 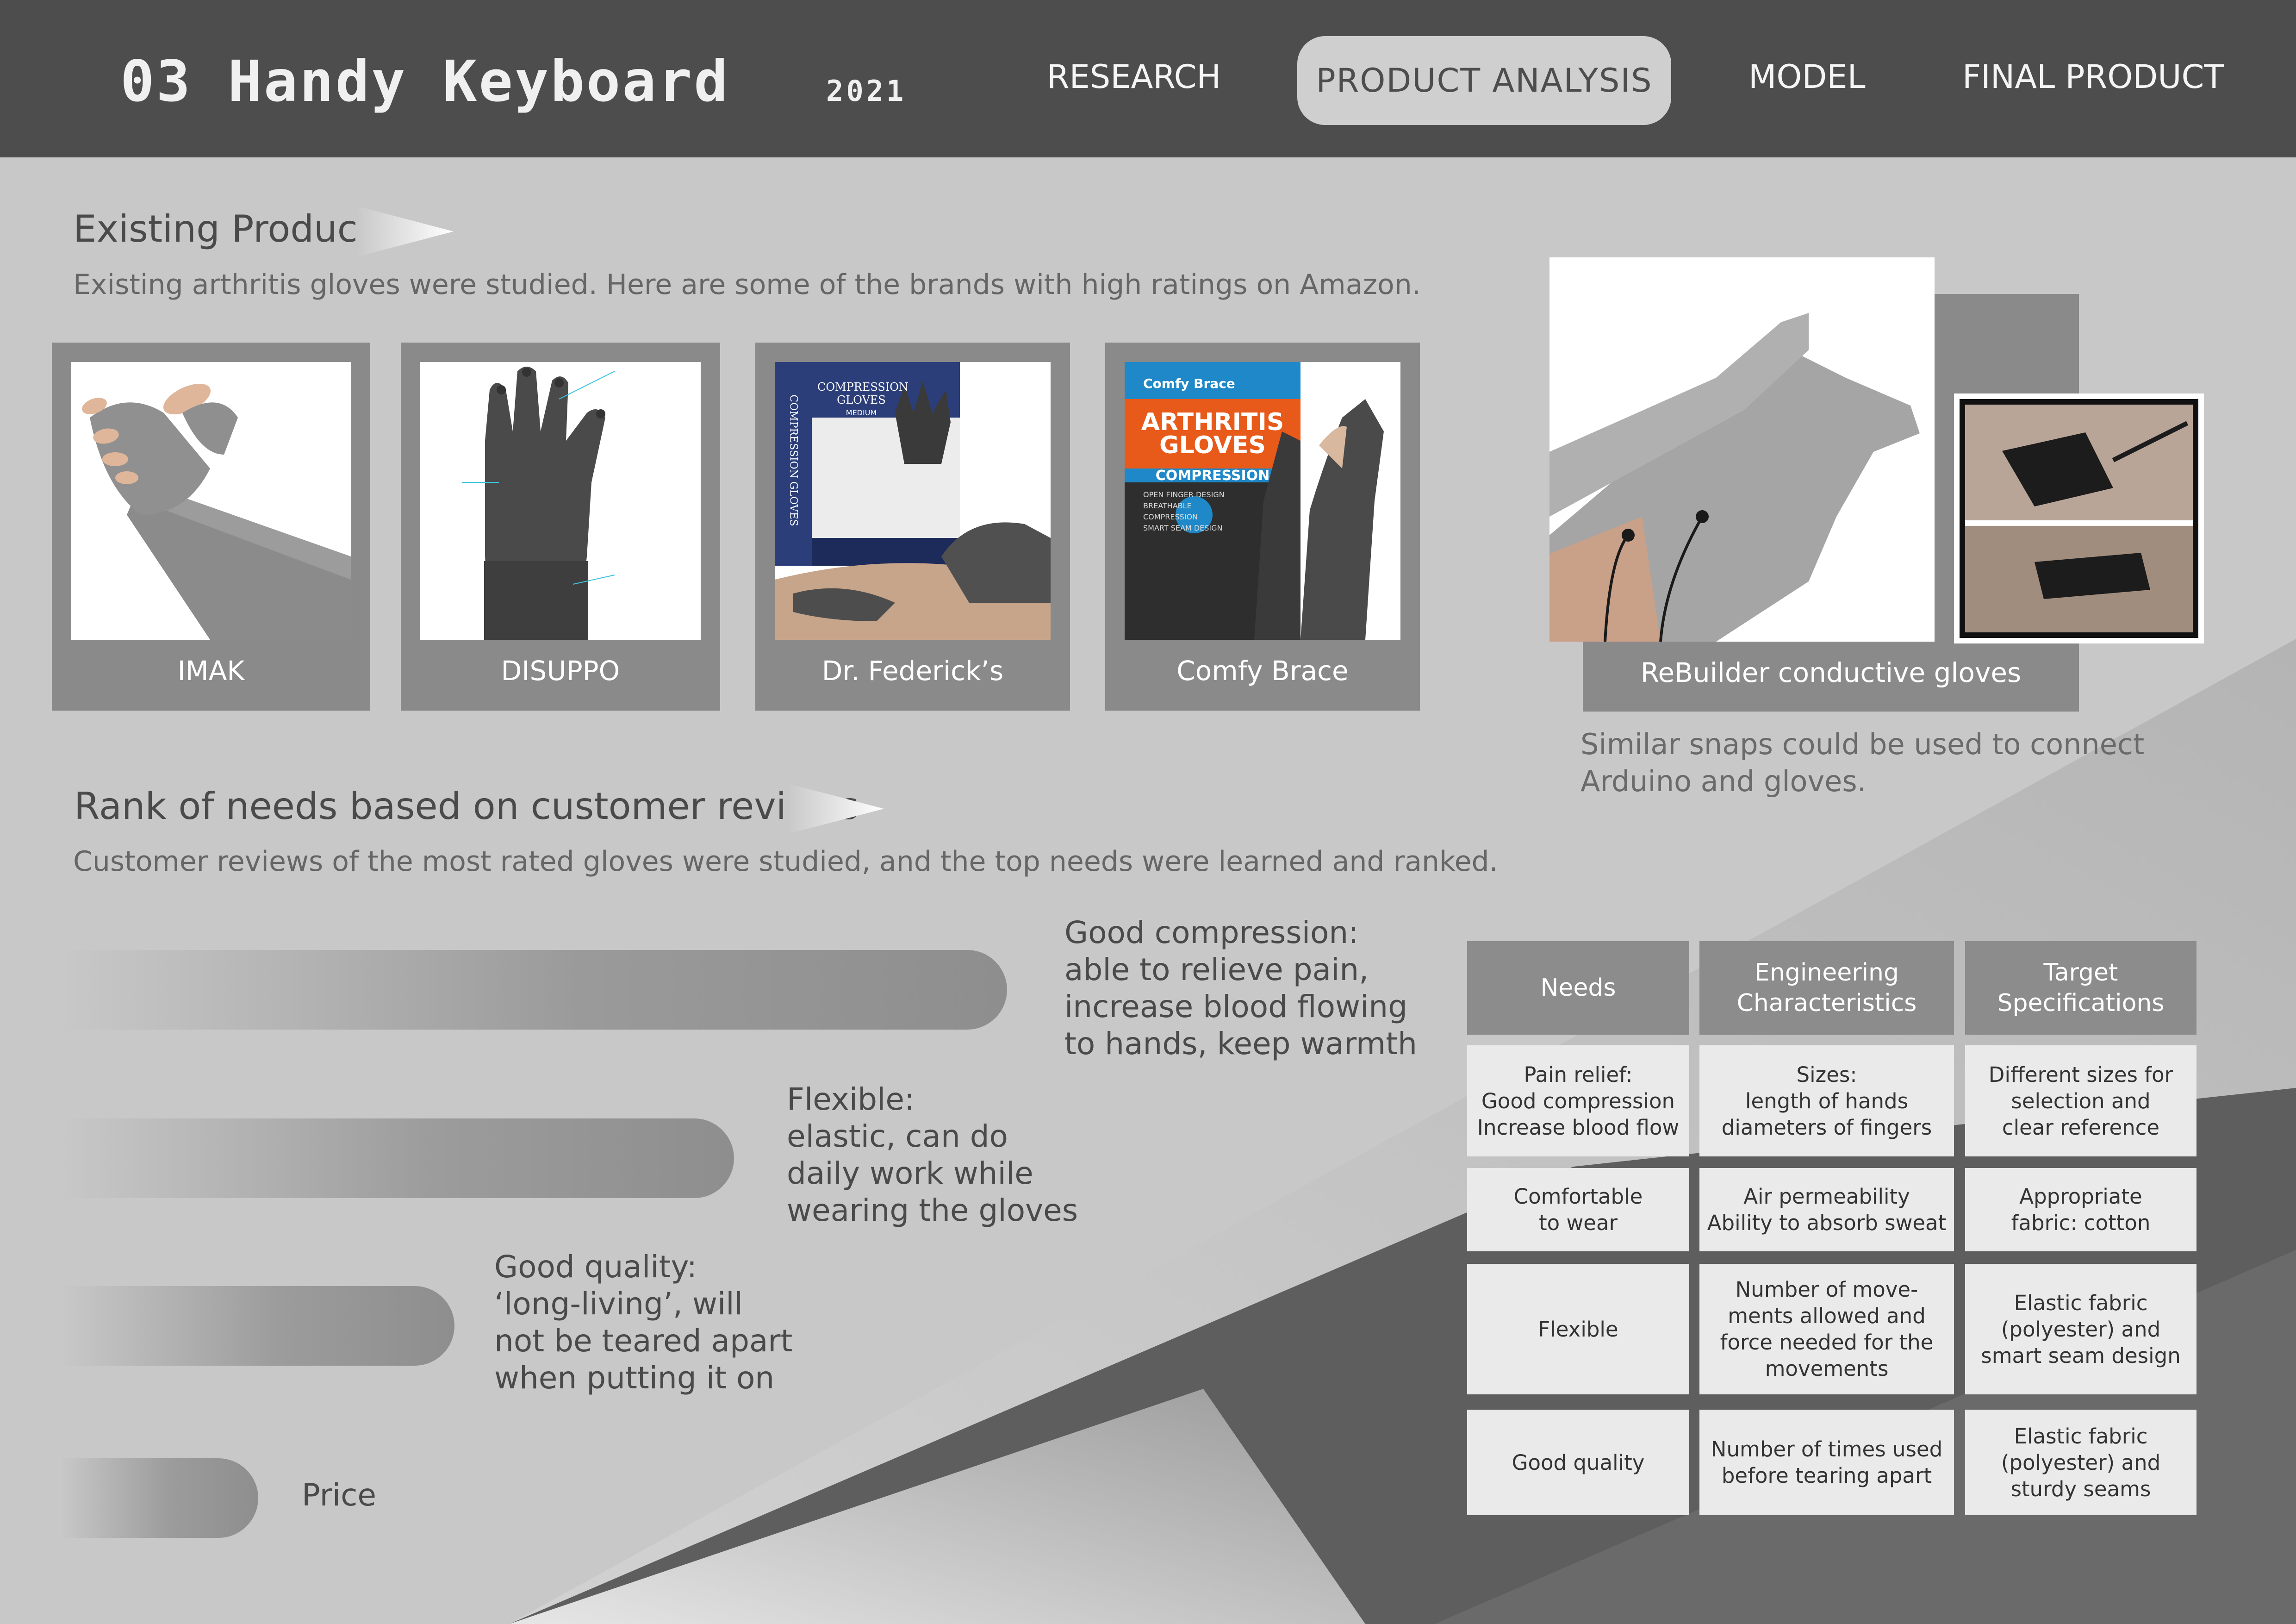 What do you see at coordinates (1211, 932) in the screenshot?
I see `need-line: Good compression:` at bounding box center [1211, 932].